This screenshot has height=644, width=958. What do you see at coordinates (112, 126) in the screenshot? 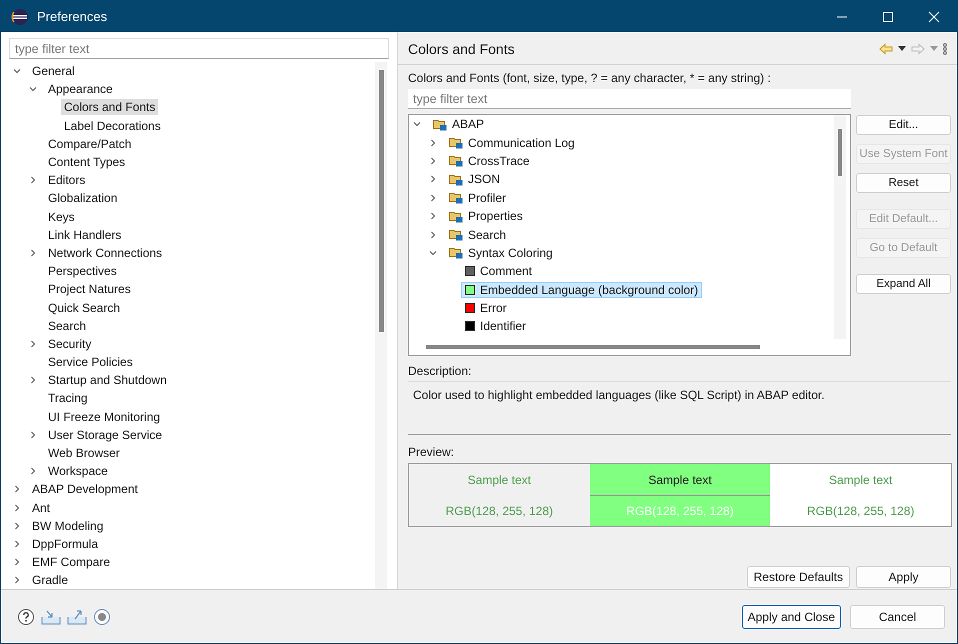
I see `tree-item: Label Decorations` at bounding box center [112, 126].